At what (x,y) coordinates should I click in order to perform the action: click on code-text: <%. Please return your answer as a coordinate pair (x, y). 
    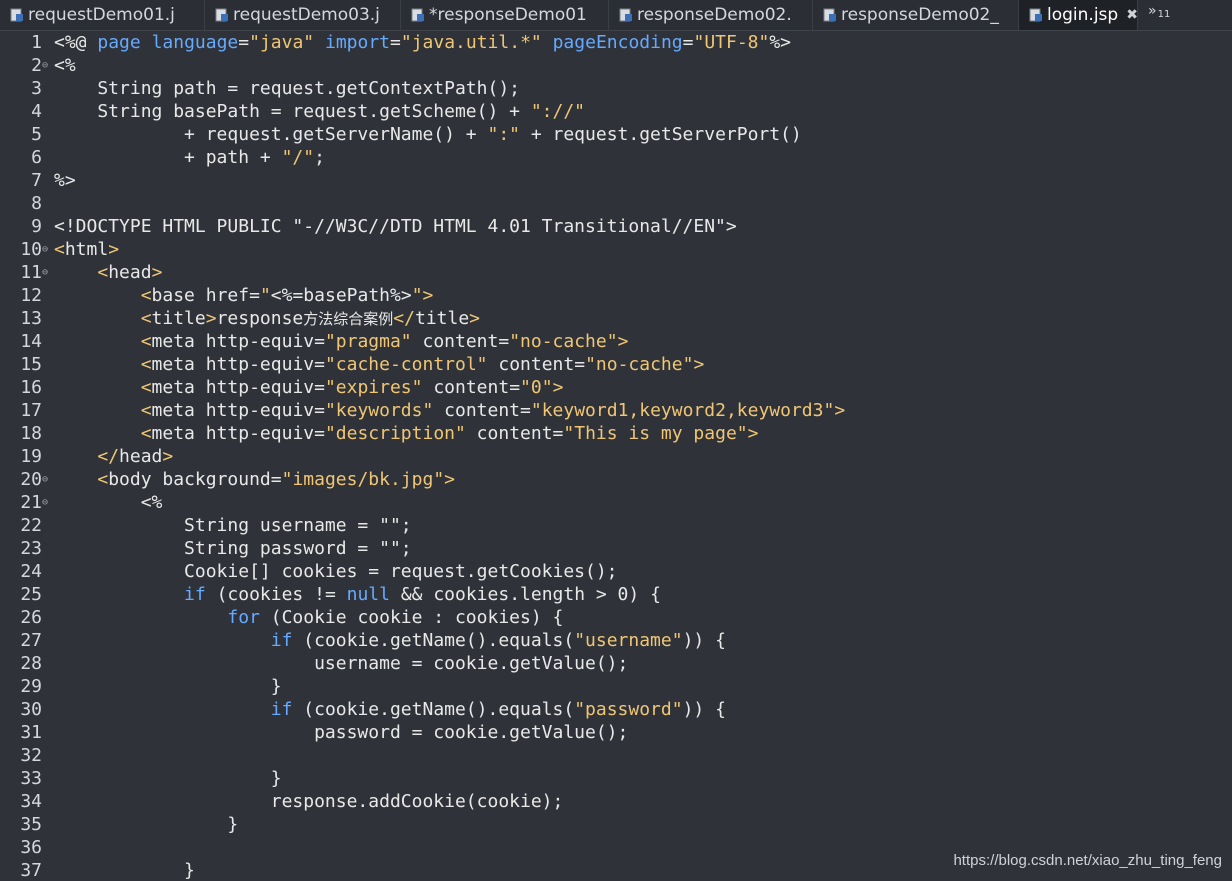
    Looking at the image, I should click on (108, 502).